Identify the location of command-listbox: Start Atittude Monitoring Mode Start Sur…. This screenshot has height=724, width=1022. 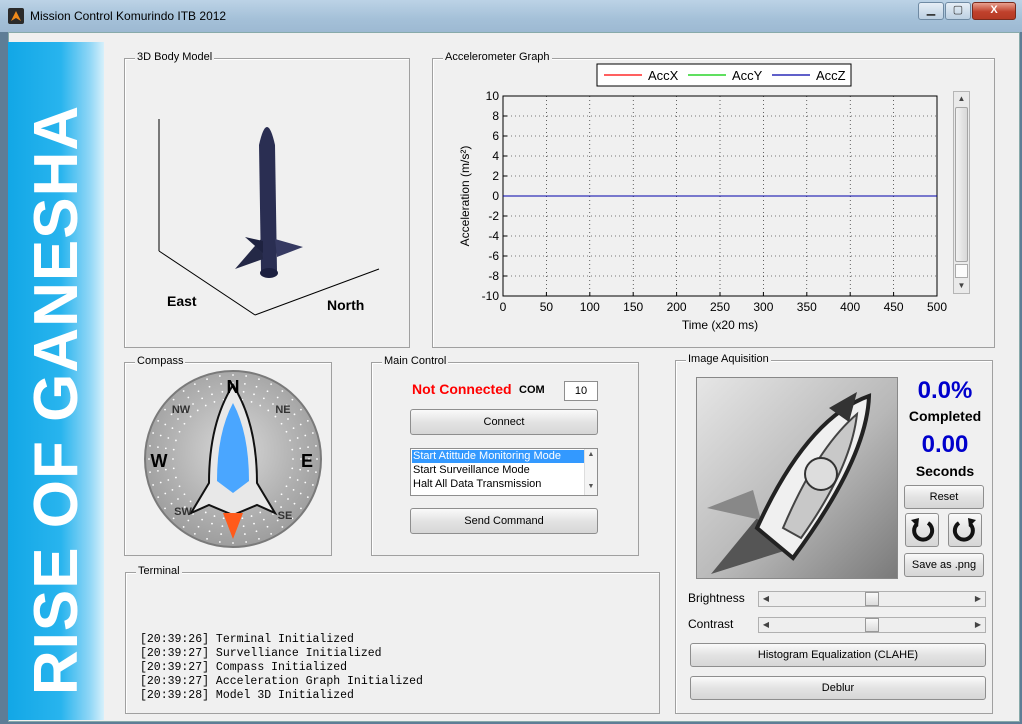
(504, 472).